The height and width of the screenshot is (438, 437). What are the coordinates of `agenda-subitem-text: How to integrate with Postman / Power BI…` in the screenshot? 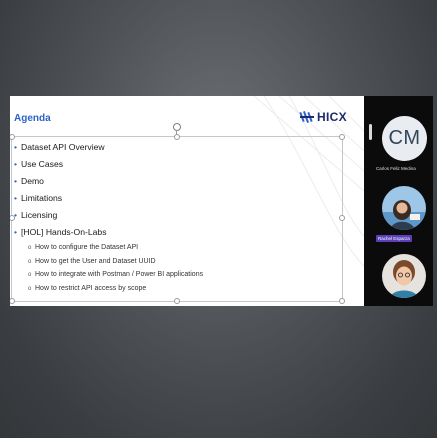 It's located at (119, 274).